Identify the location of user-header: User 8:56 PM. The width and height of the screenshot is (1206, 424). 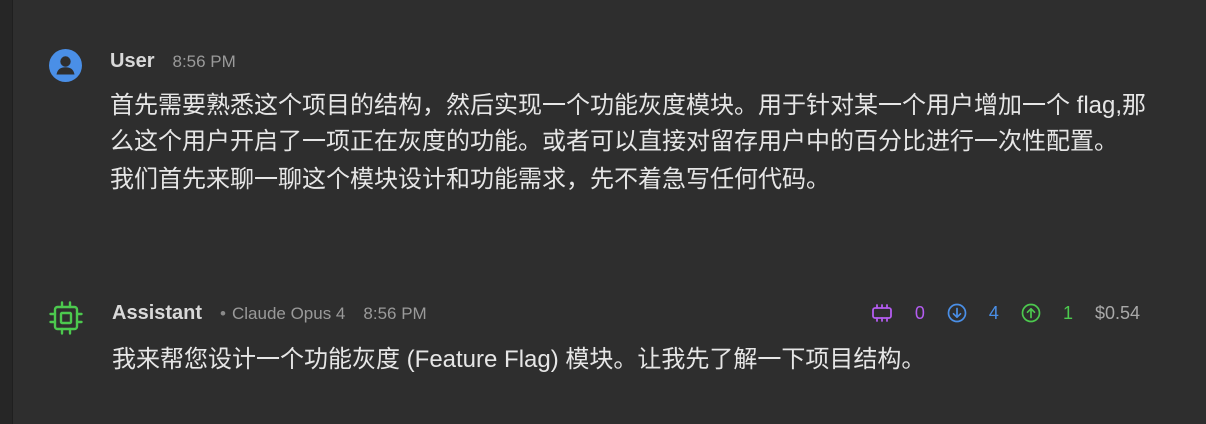
(173, 61).